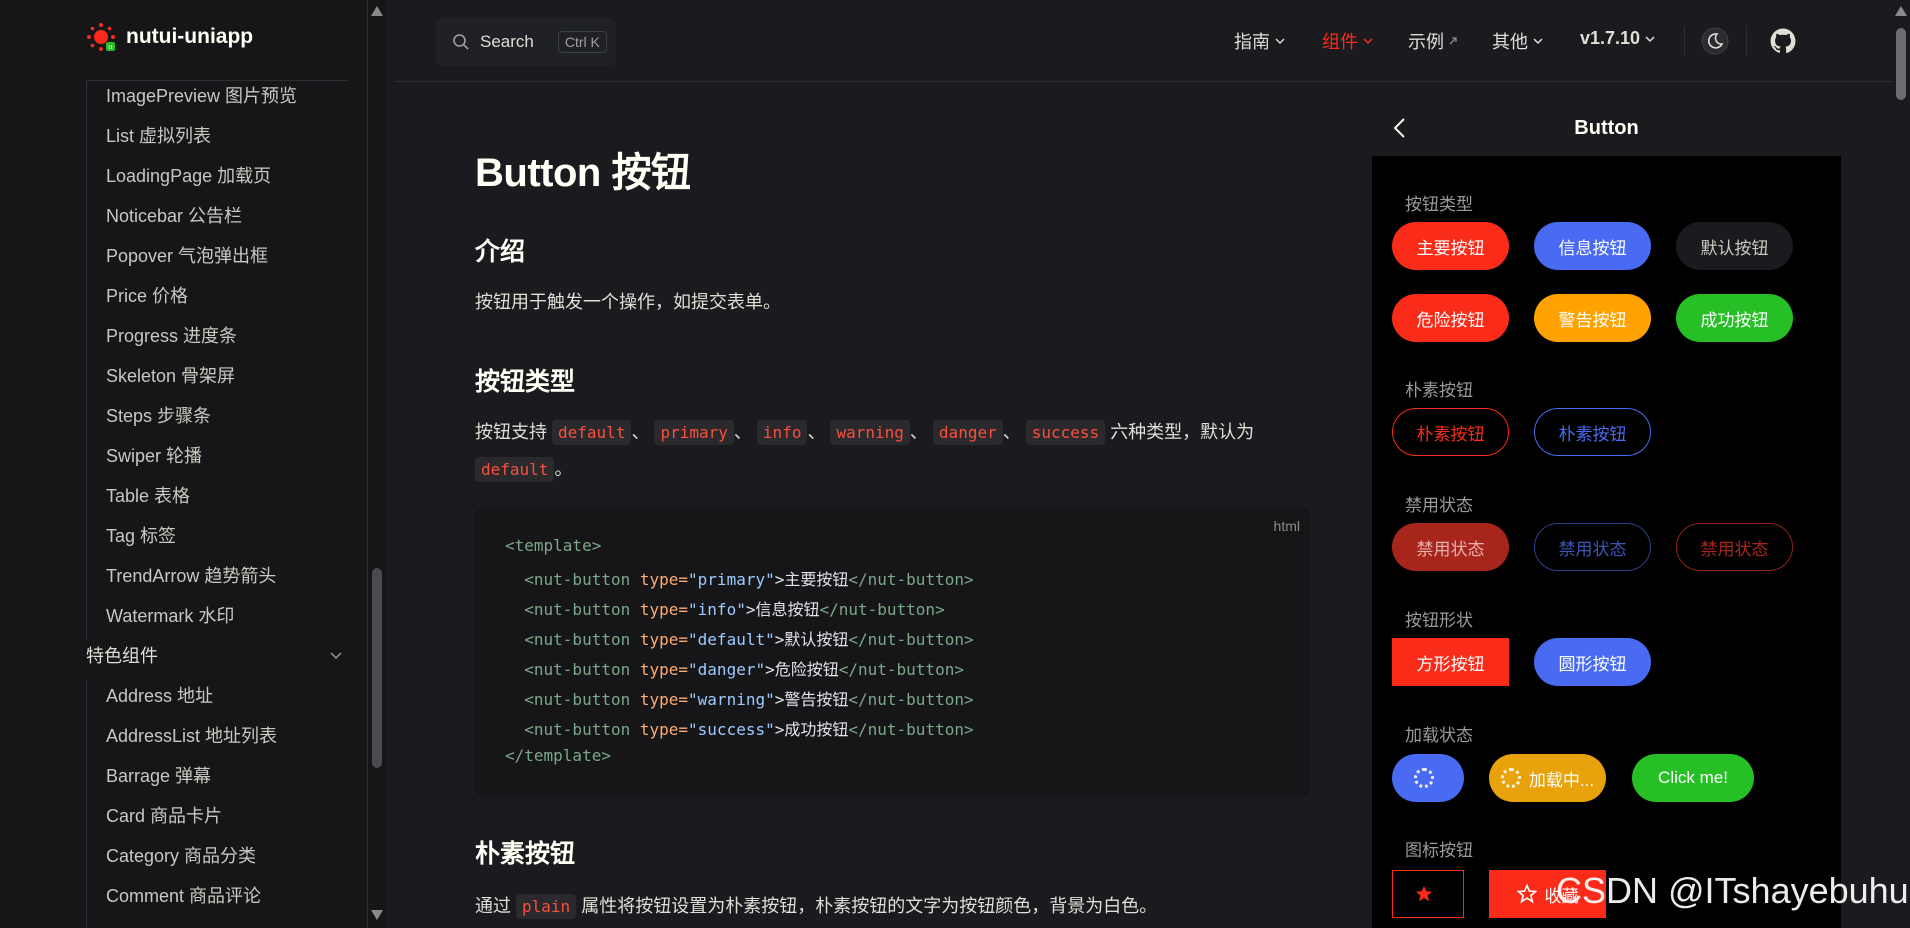  What do you see at coordinates (188, 175) in the screenshot?
I see `sidebar-item: LoadingPage 加载页` at bounding box center [188, 175].